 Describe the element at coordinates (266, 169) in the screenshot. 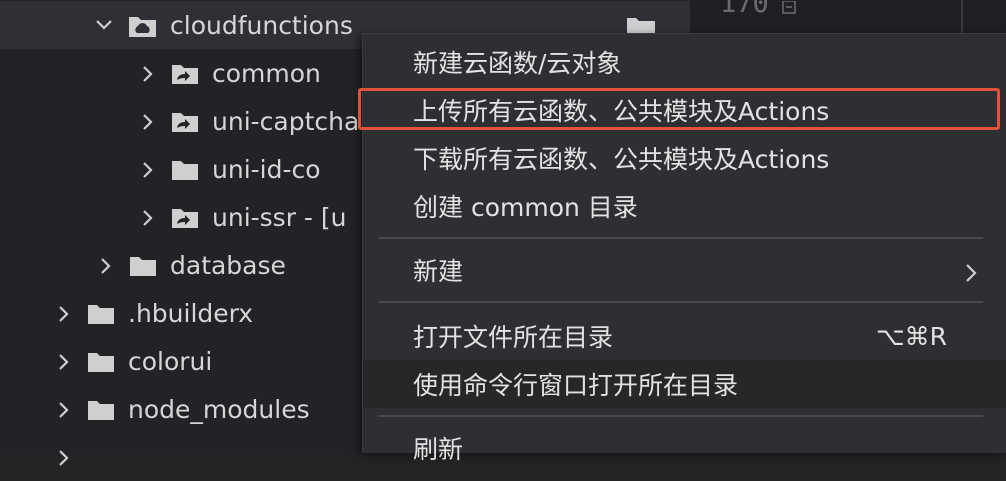

I see `tree-item-label: uni-id-co` at that location.